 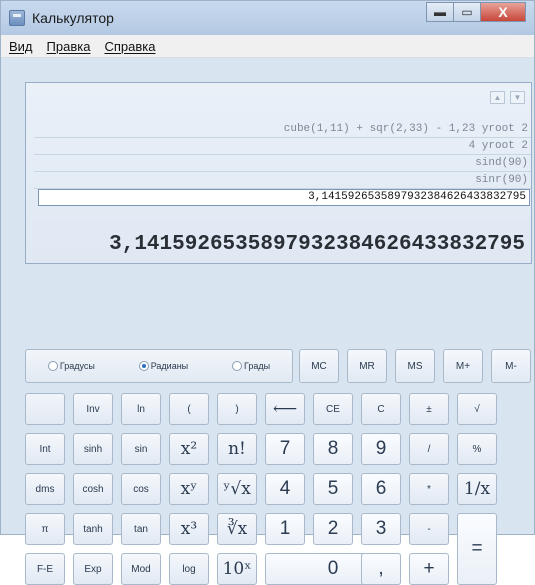 I want to click on fe-button: F-E, so click(x=45, y=569).